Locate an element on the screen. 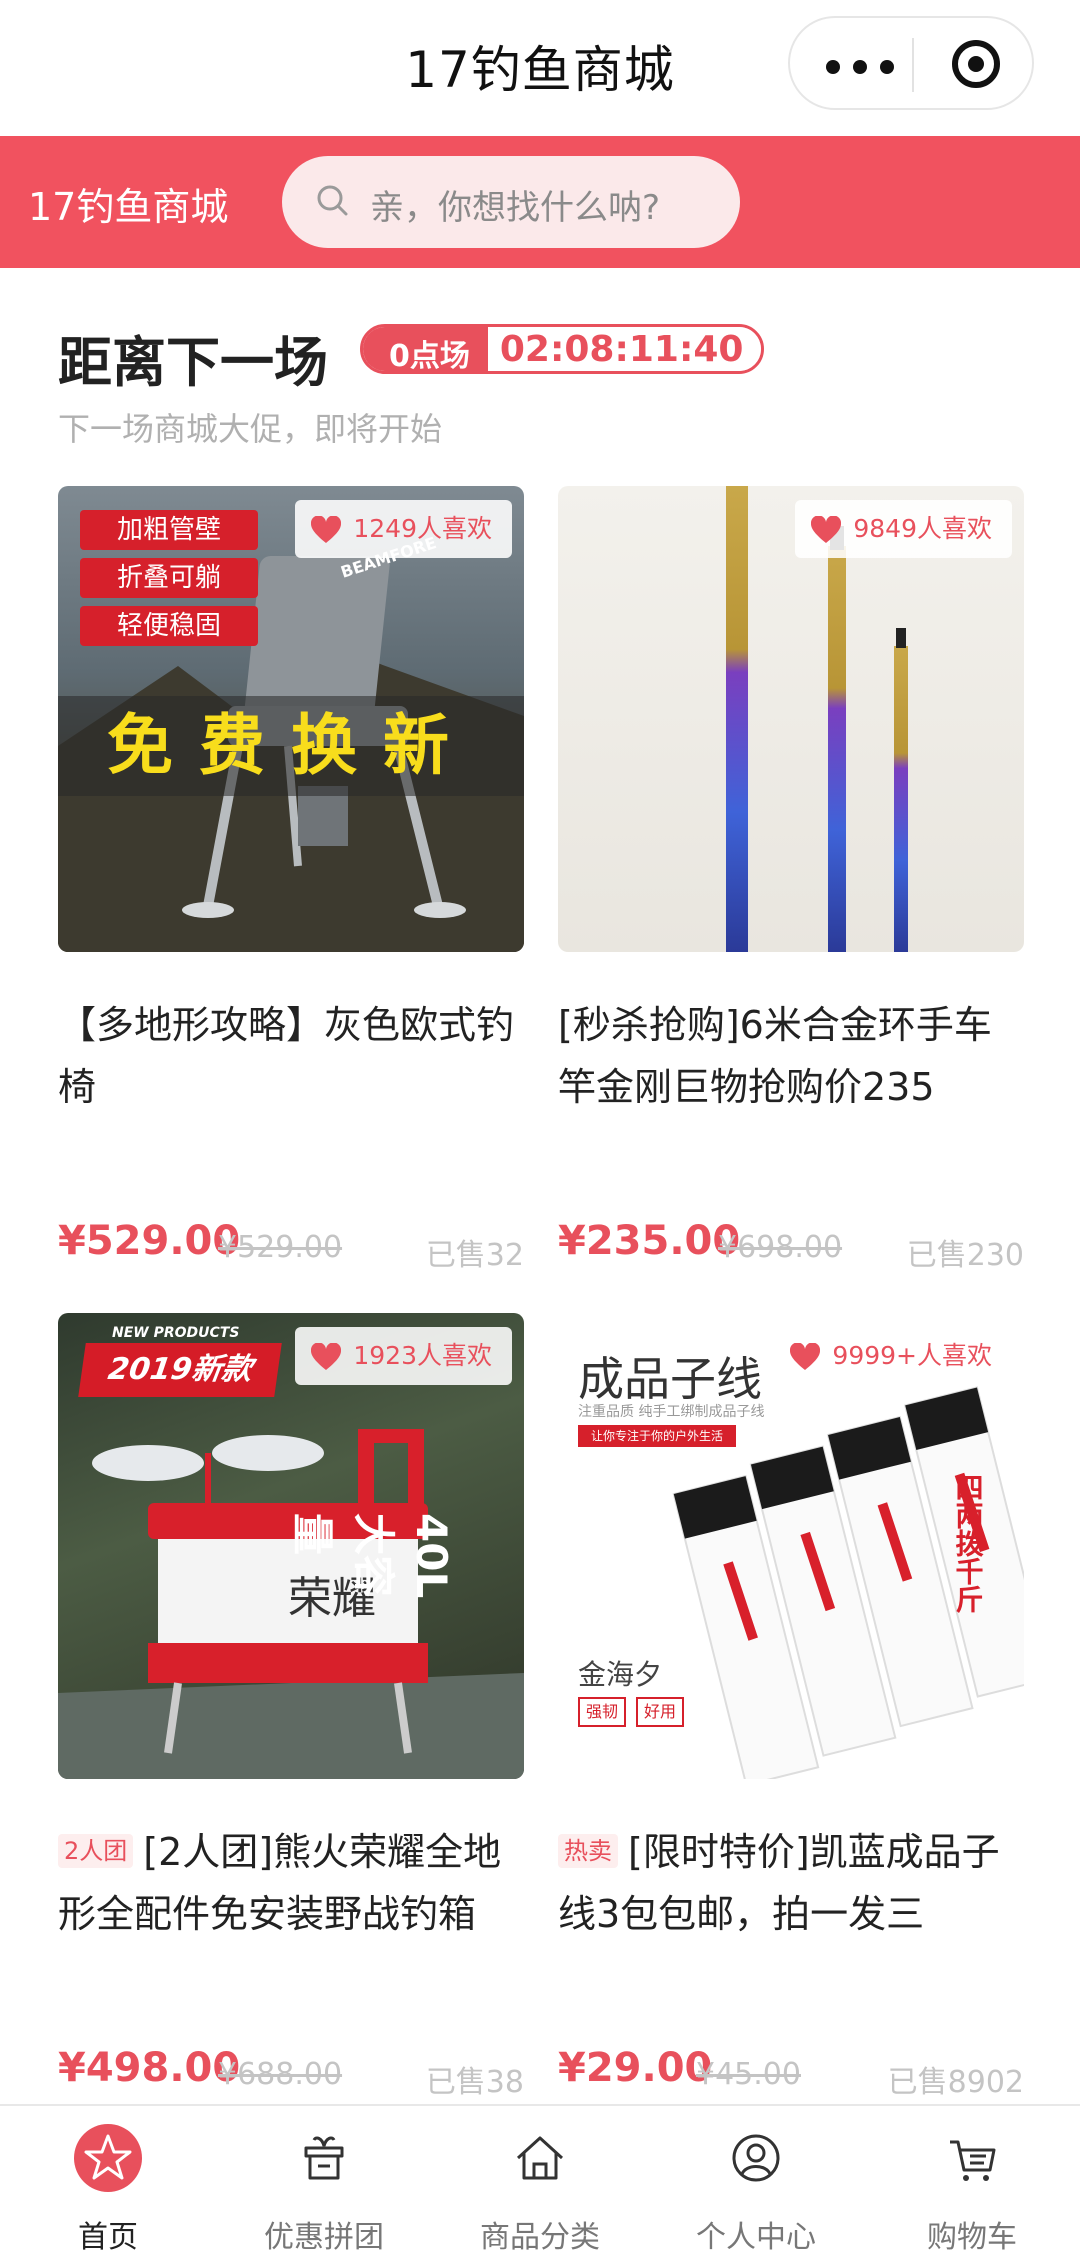 This screenshot has height=2256, width=1080. tab-label-cart: 购物车 is located at coordinates (972, 2237).